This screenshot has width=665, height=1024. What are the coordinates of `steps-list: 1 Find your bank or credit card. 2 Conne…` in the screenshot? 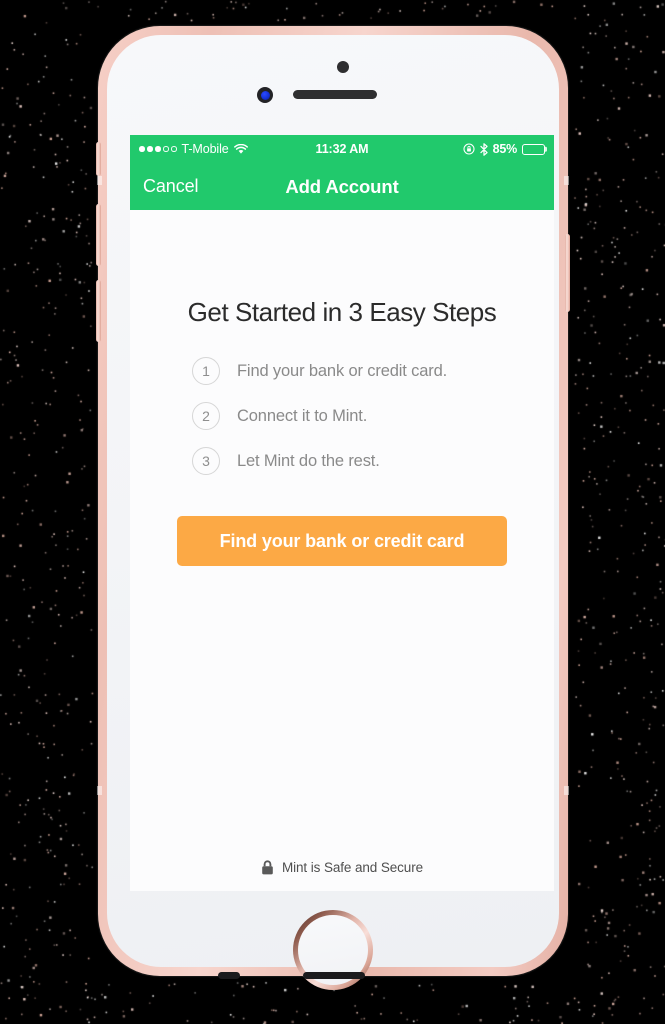 It's located at (319, 416).